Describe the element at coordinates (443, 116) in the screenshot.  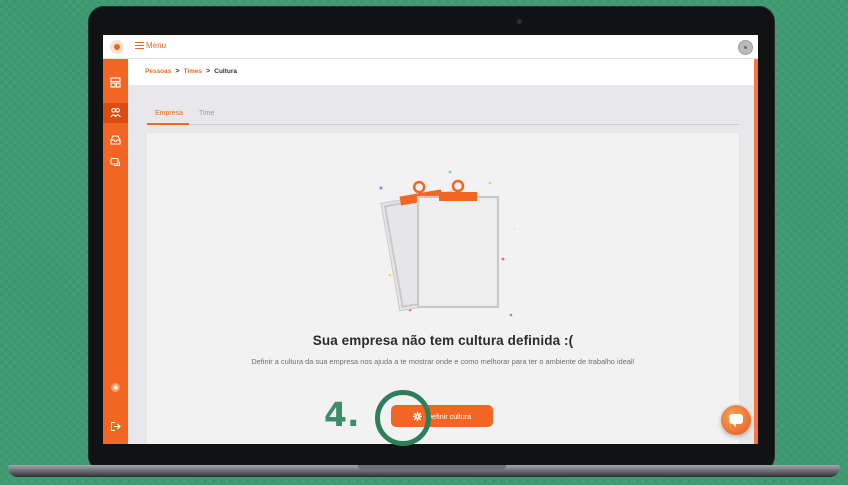
I see `tabs: Empresa Time` at that location.